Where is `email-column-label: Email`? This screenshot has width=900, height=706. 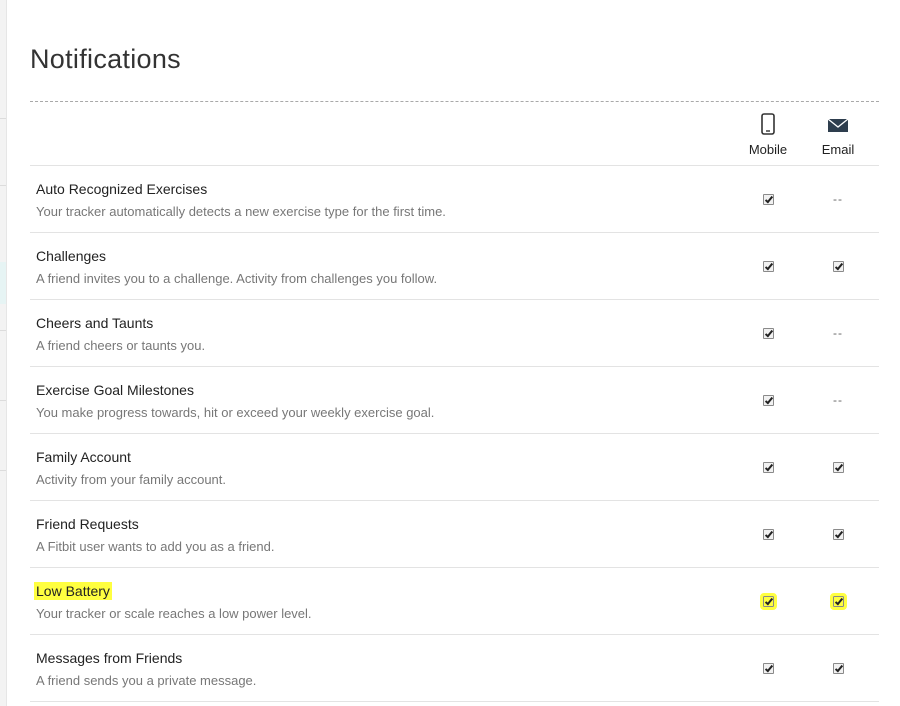
email-column-label: Email is located at coordinates (838, 149).